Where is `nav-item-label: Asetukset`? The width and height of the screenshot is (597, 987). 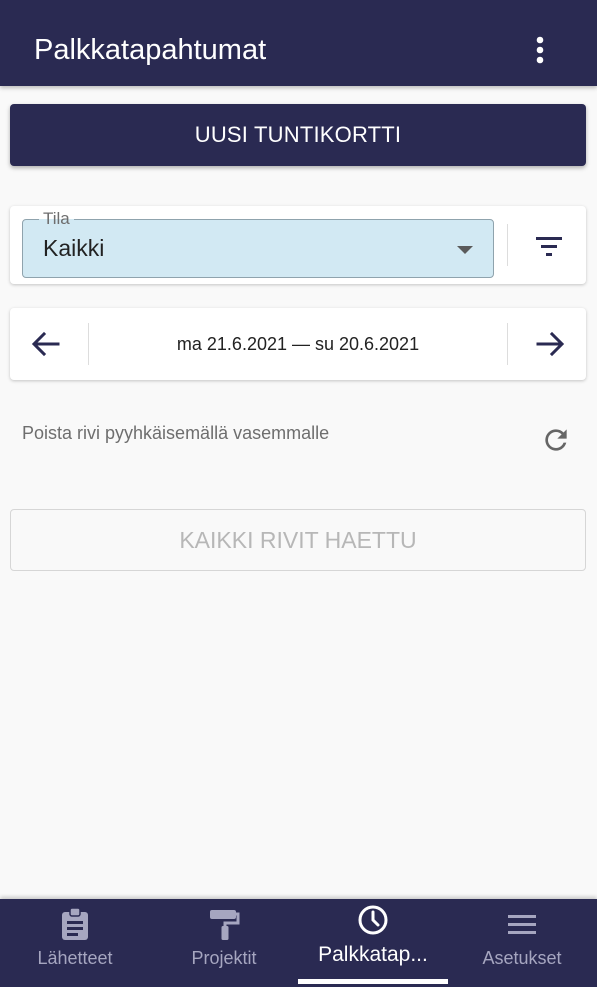
nav-item-label: Asetukset is located at coordinates (522, 958).